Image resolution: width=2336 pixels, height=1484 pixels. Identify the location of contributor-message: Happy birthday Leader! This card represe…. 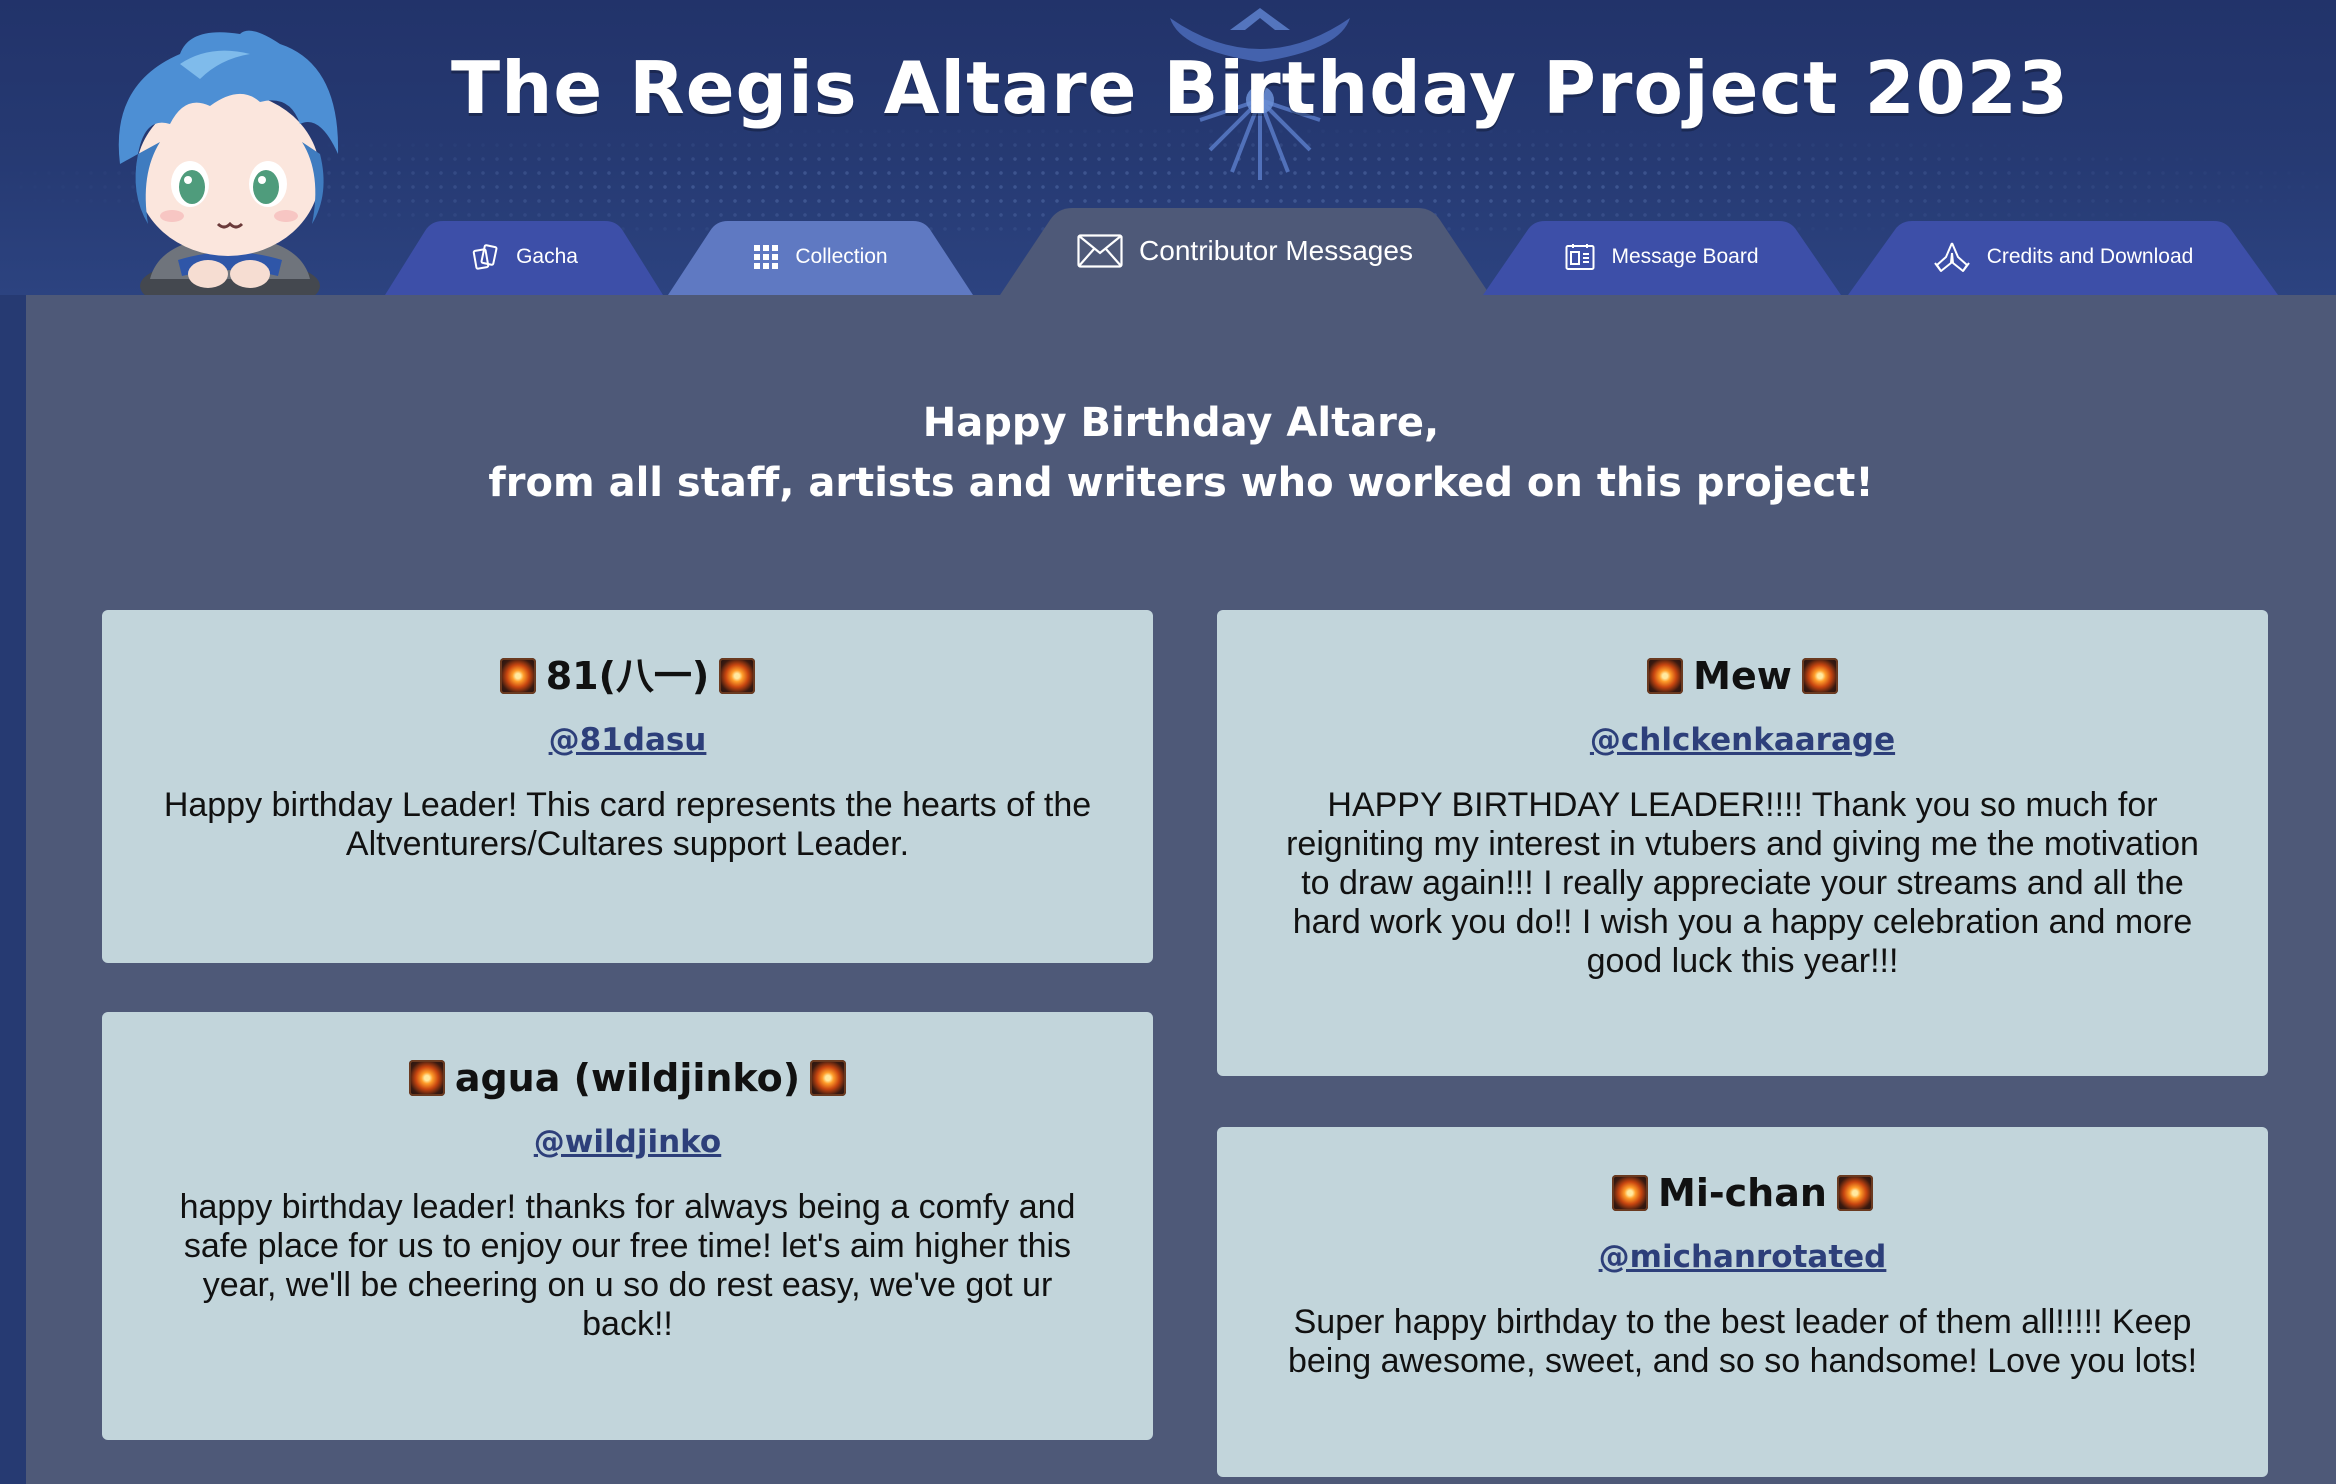
(627, 824).